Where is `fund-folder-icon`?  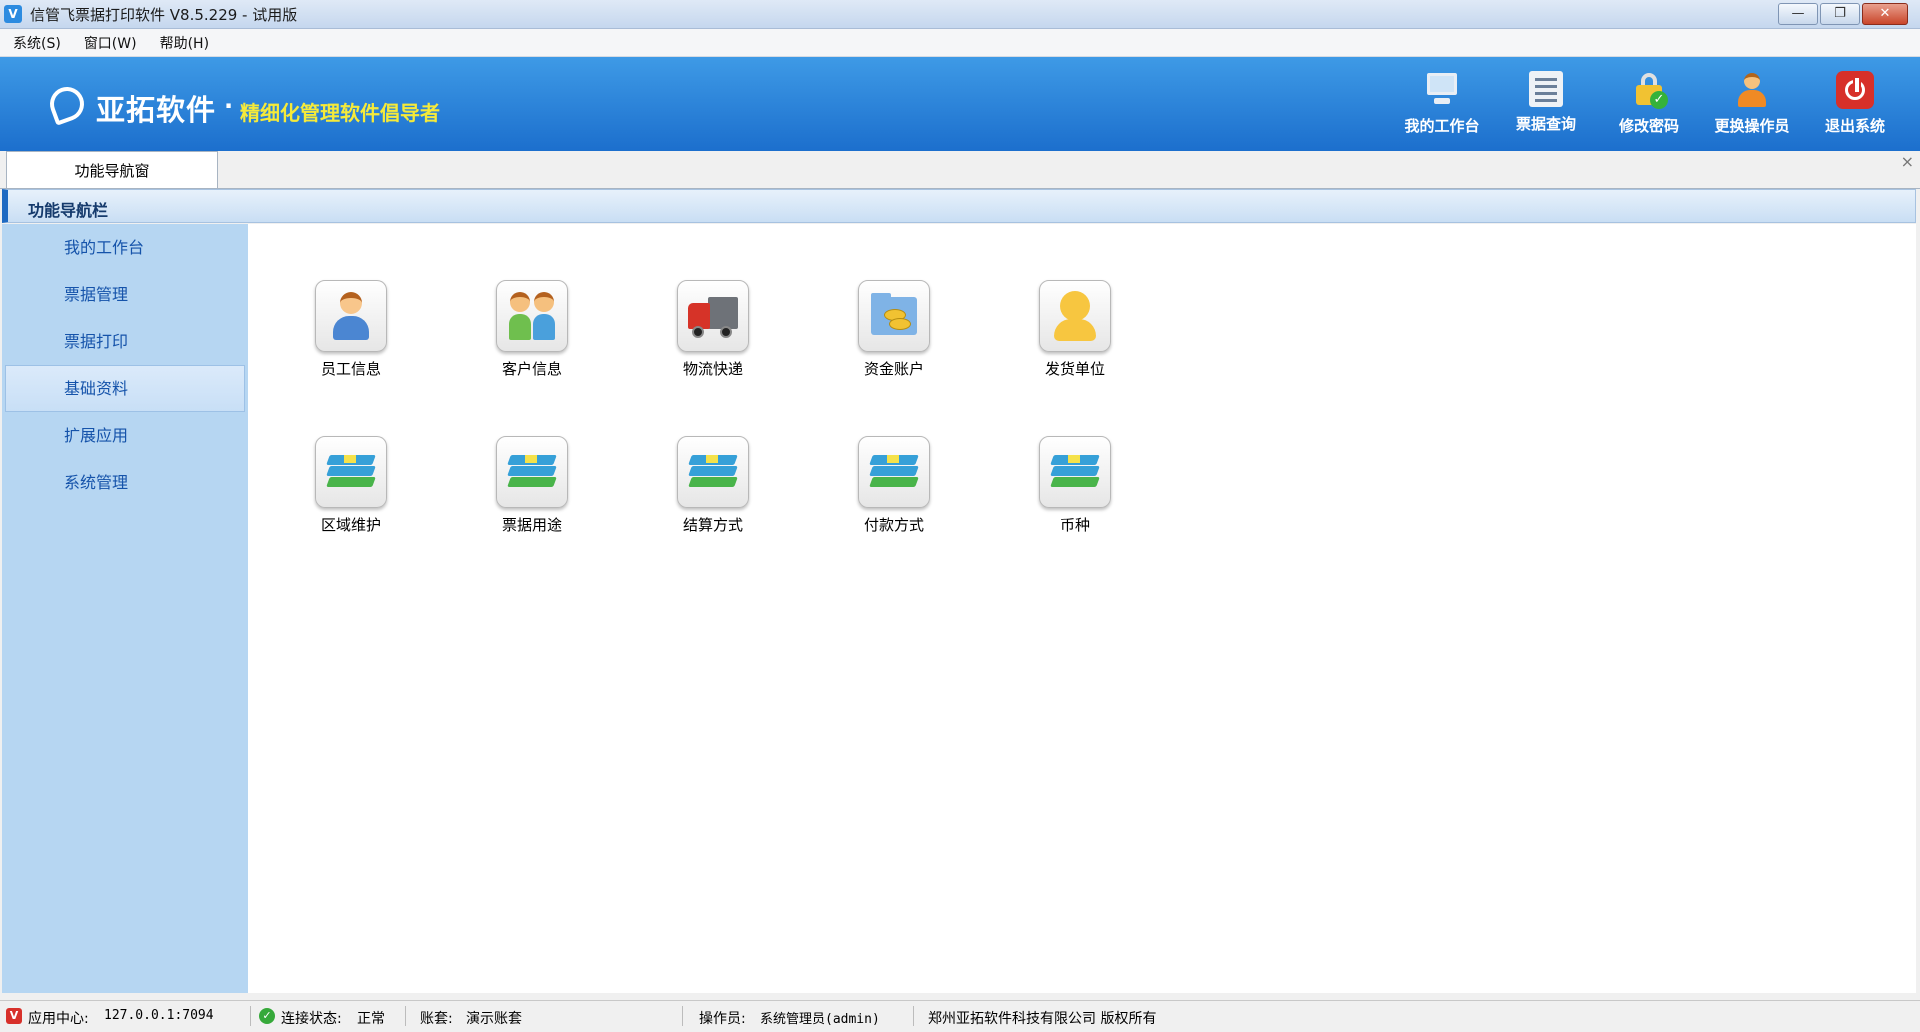
fund-folder-icon is located at coordinates (894, 316).